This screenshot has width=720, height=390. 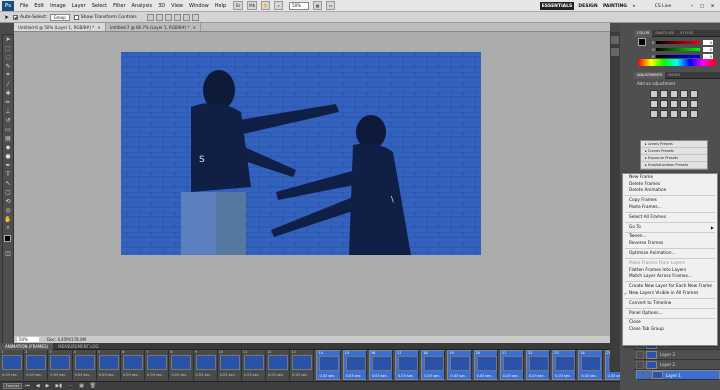 I want to click on animation-frame: 8 0.03 sec., so click(x=181, y=365).